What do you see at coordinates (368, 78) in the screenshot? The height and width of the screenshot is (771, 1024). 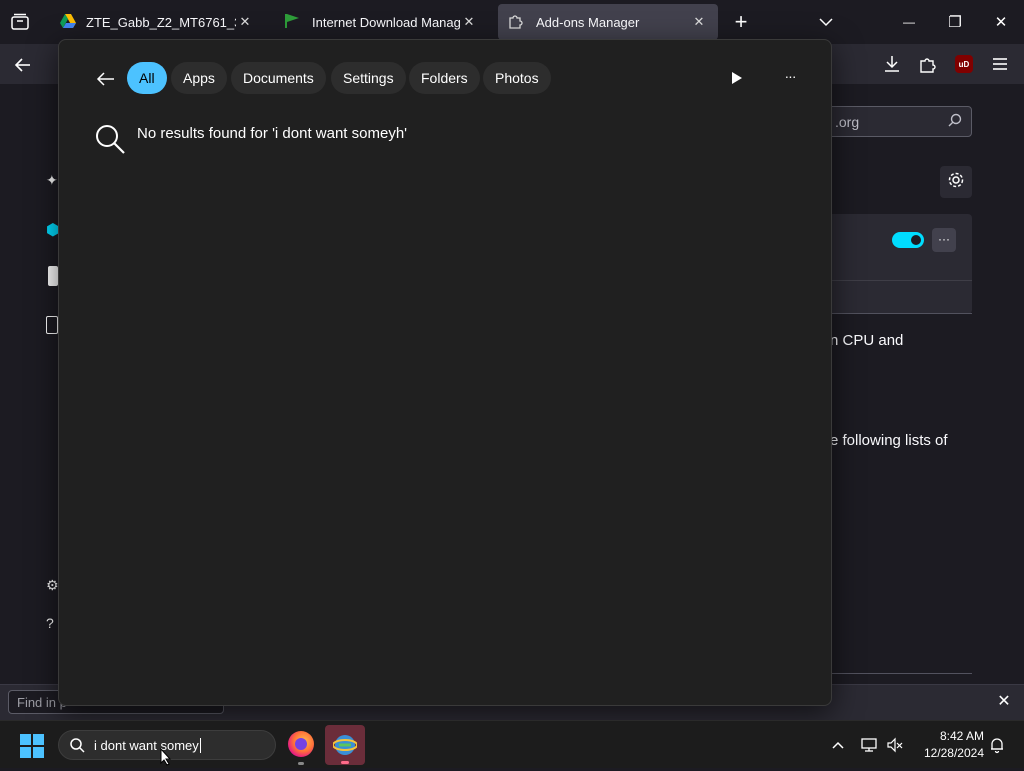 I see `filter-settings: Settings` at bounding box center [368, 78].